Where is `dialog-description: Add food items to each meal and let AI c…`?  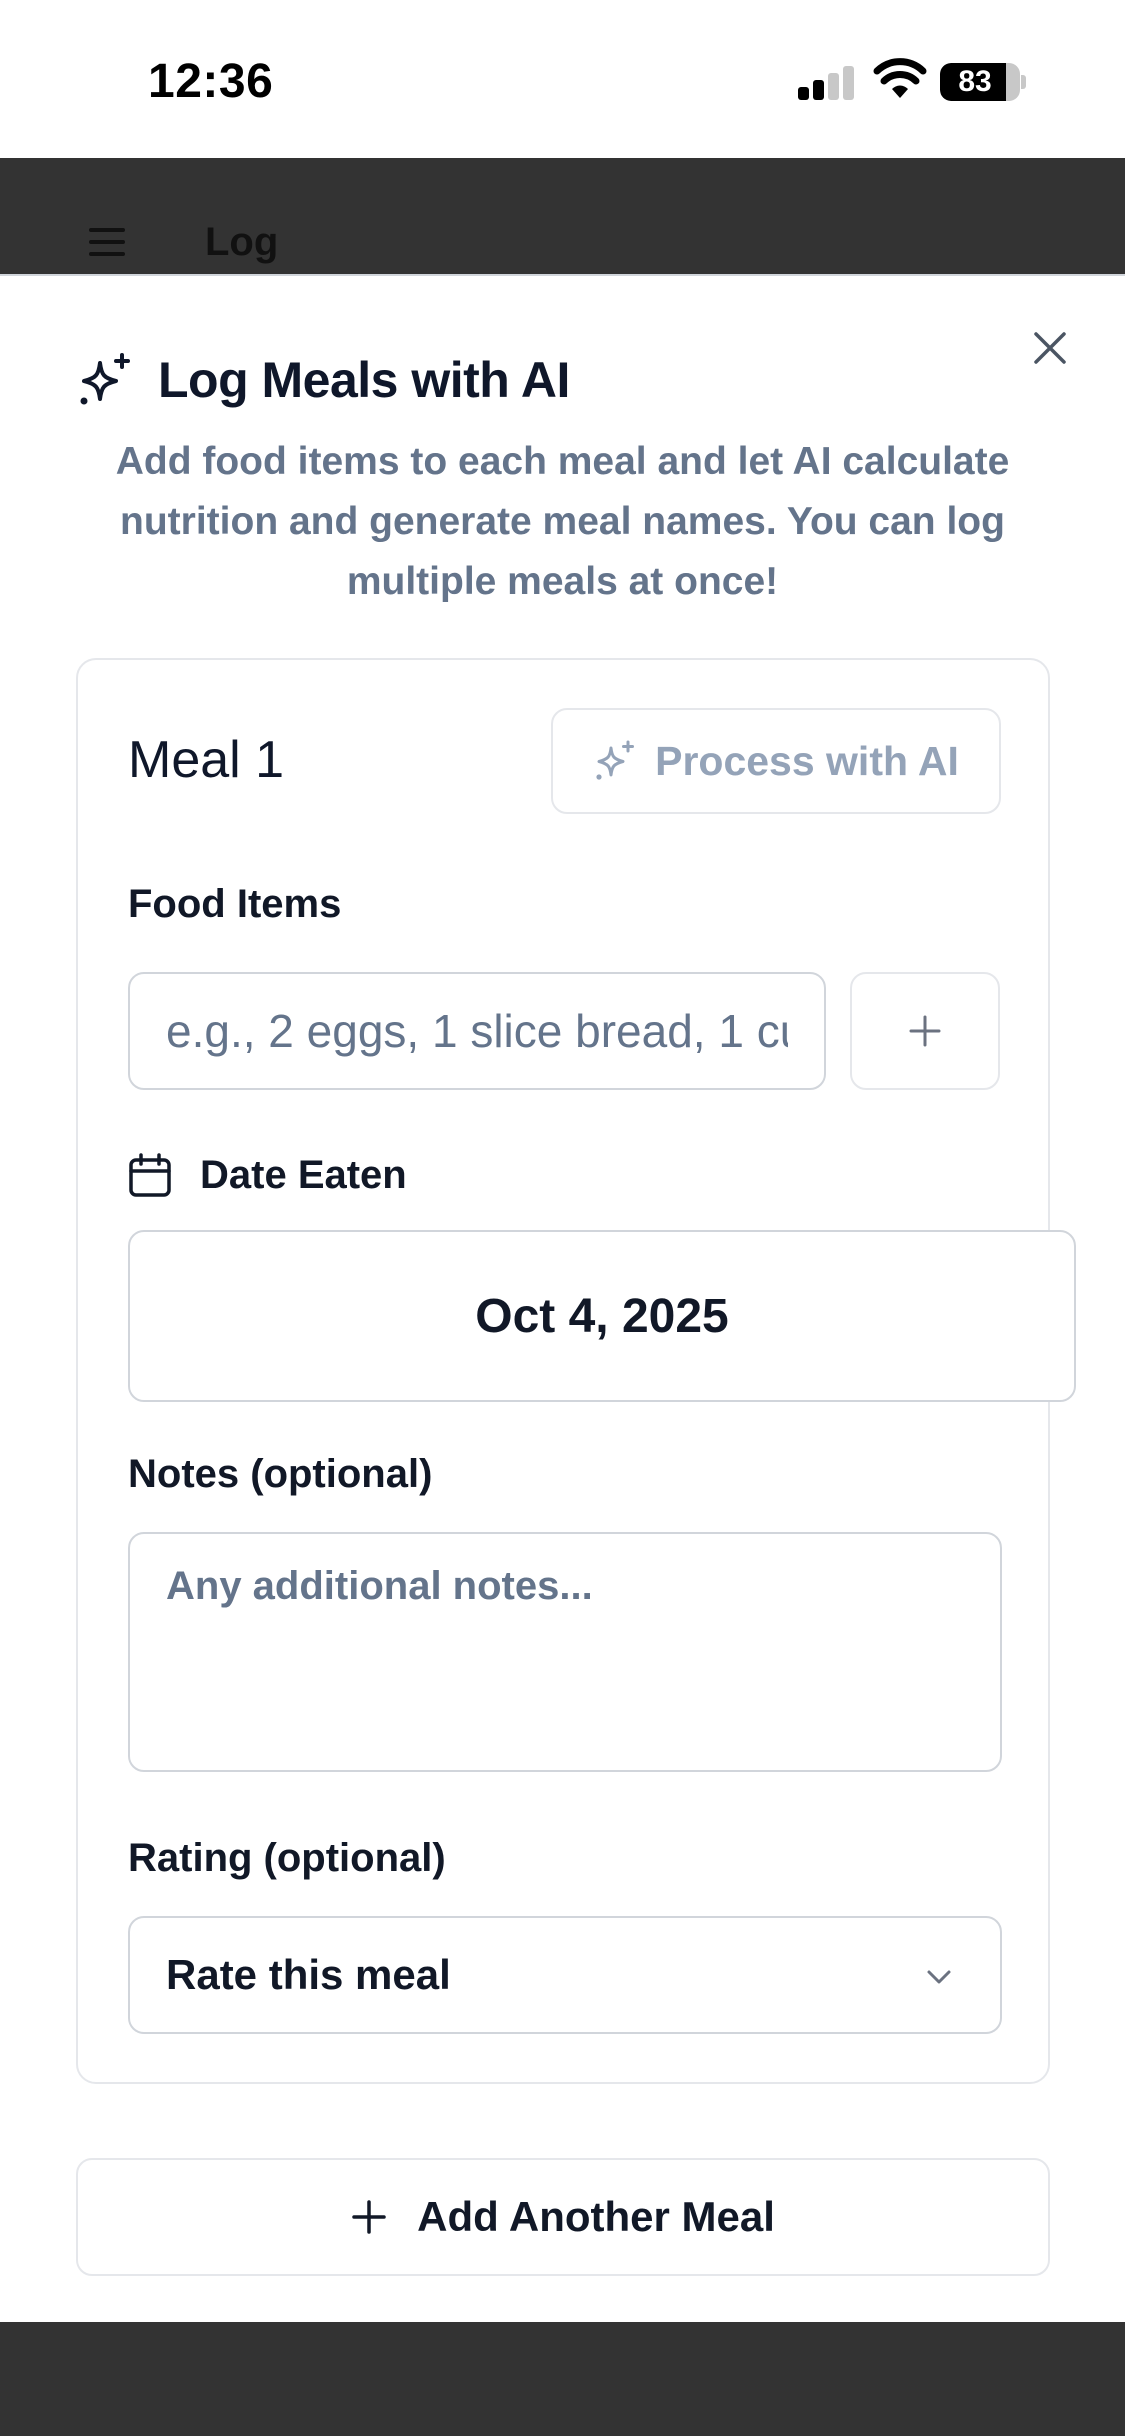 dialog-description: Add food items to each meal and let AI c… is located at coordinates (562, 521).